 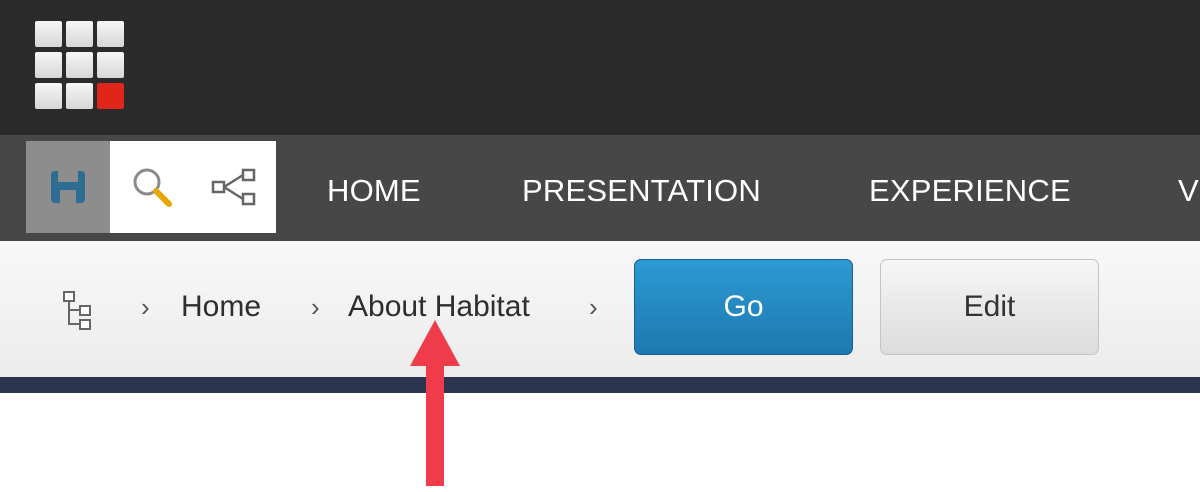 I want to click on share-icon, so click(x=233, y=187).